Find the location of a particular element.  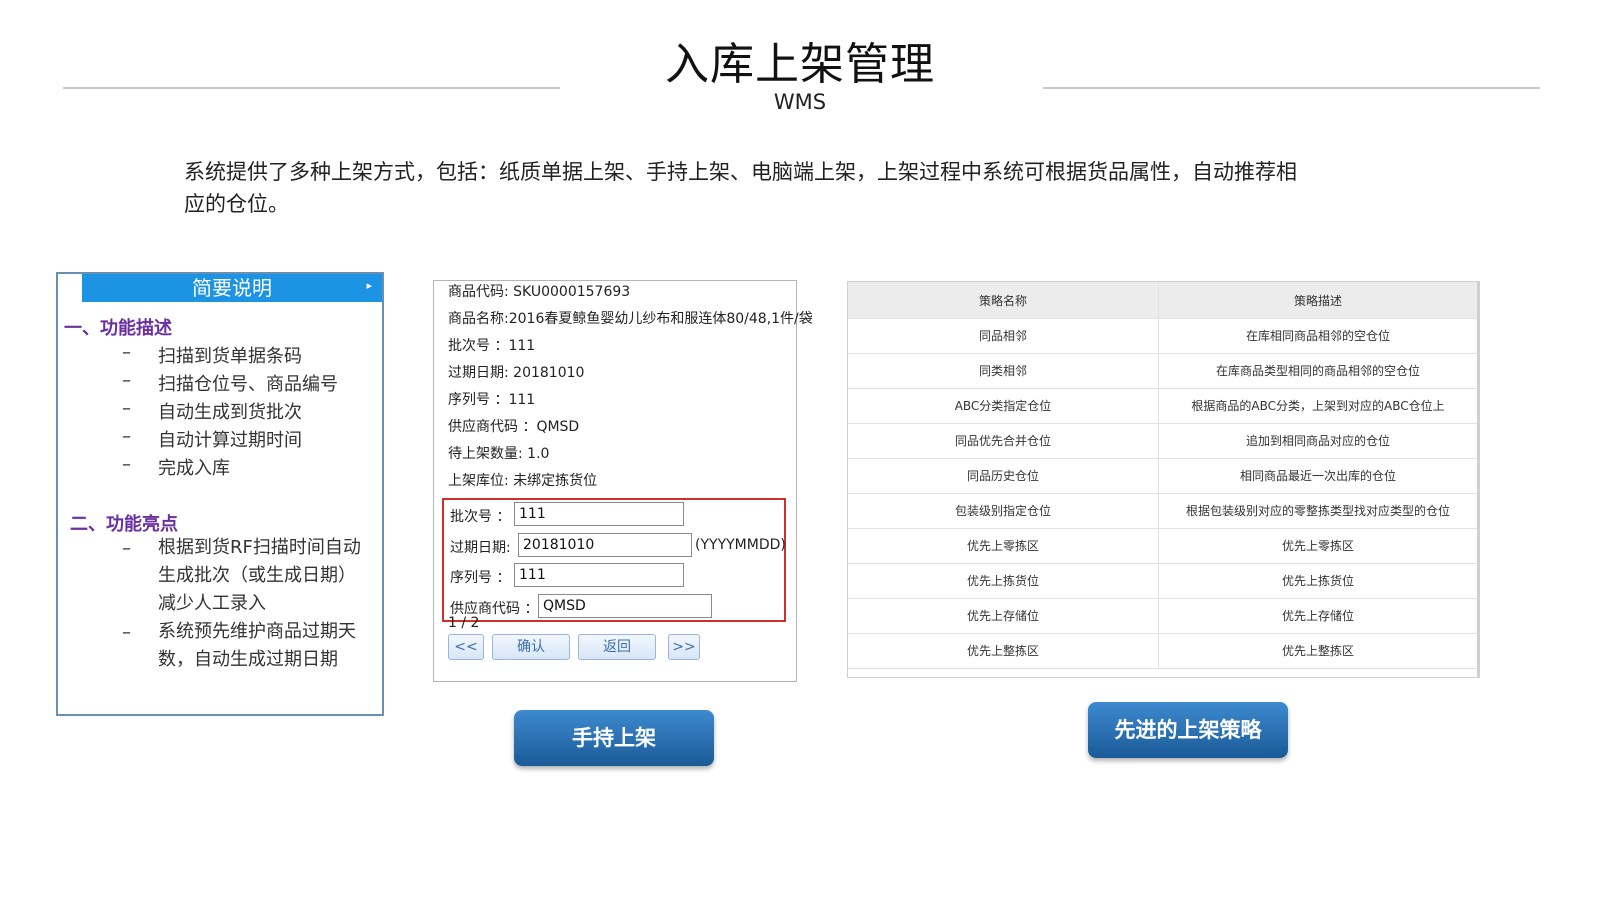

batch-input: 111 is located at coordinates (599, 514).